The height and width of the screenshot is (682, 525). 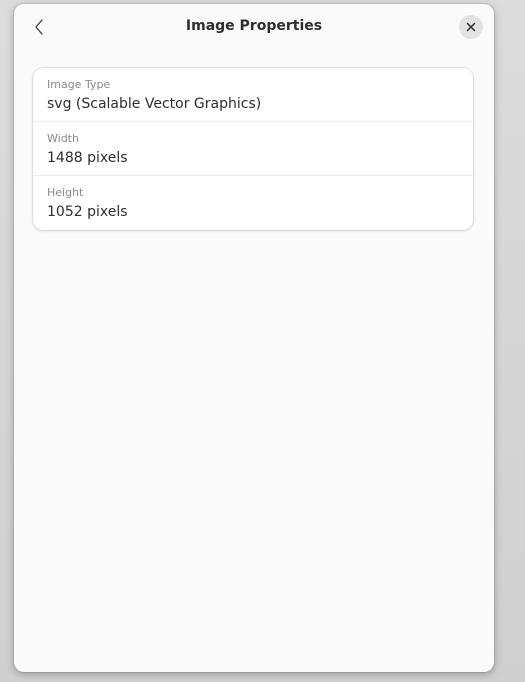 I want to click on close-button, so click(x=471, y=27).